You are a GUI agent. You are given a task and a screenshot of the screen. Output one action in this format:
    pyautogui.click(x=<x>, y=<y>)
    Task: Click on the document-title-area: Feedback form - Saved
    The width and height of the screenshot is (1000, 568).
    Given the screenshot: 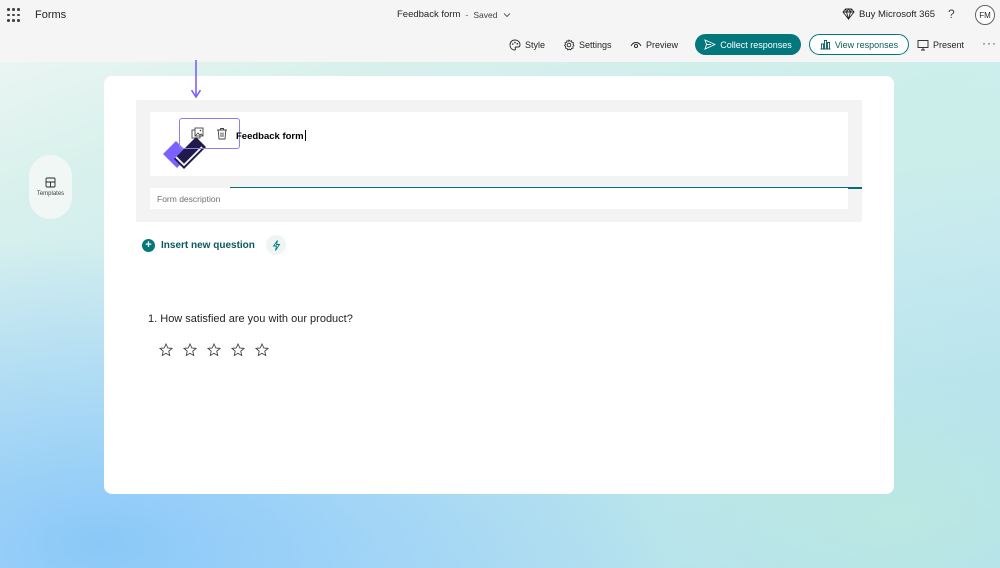 What is the action you would take?
    pyautogui.click(x=454, y=14)
    